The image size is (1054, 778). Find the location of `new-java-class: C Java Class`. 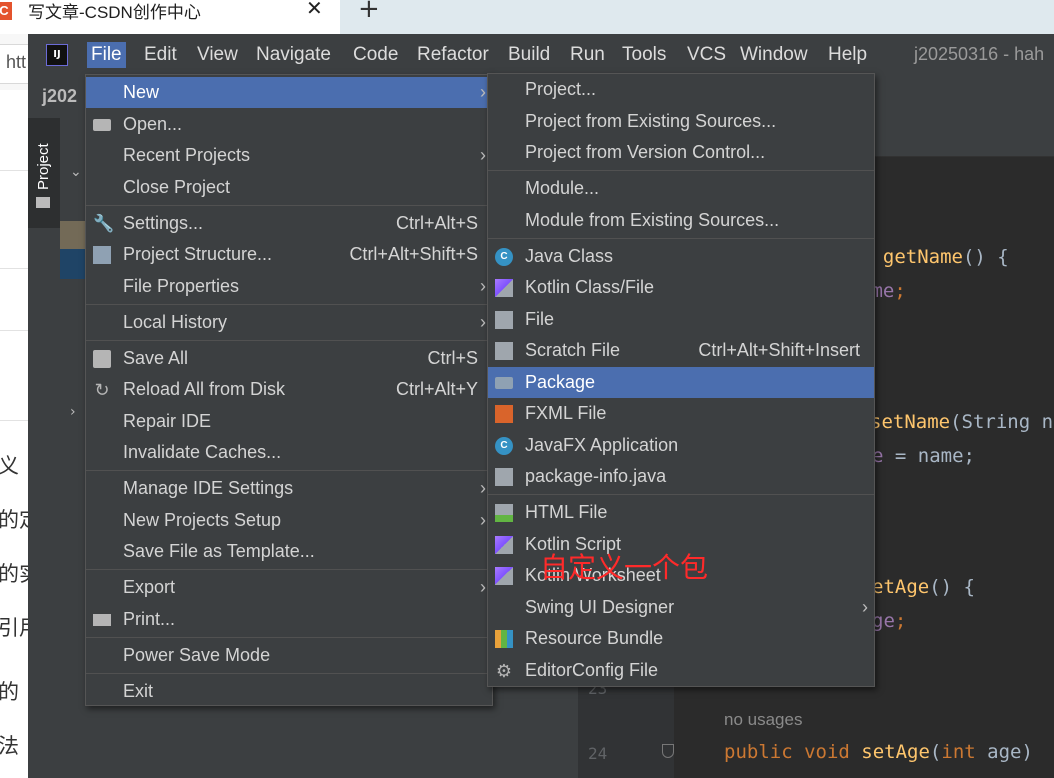

new-java-class: C Java Class is located at coordinates (681, 256).